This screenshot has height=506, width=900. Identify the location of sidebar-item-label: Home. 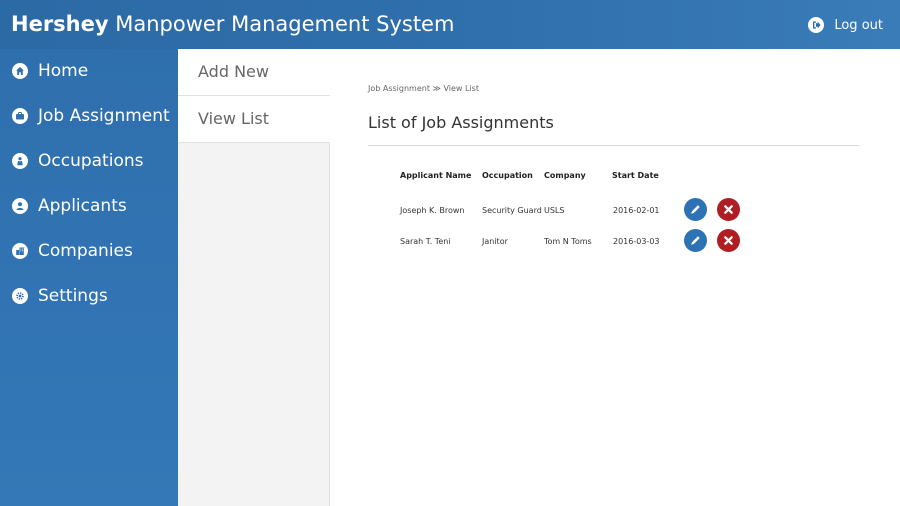
(63, 71).